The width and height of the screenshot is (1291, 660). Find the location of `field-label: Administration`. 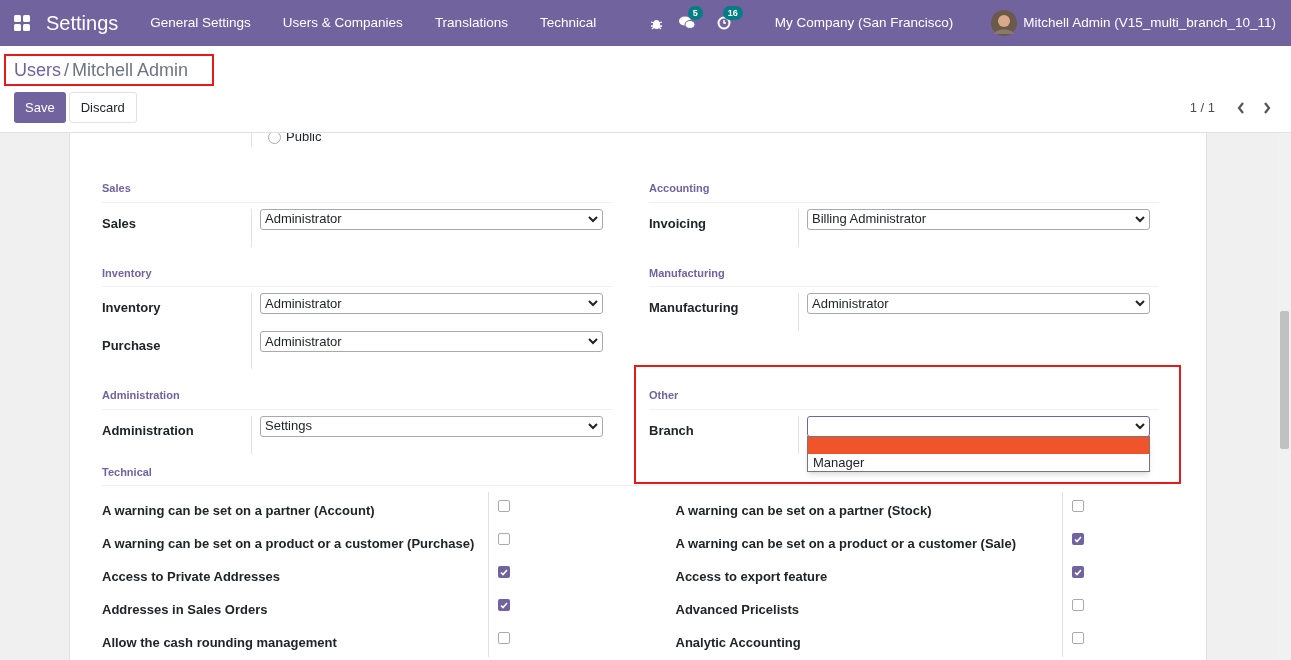

field-label: Administration is located at coordinates (148, 430).